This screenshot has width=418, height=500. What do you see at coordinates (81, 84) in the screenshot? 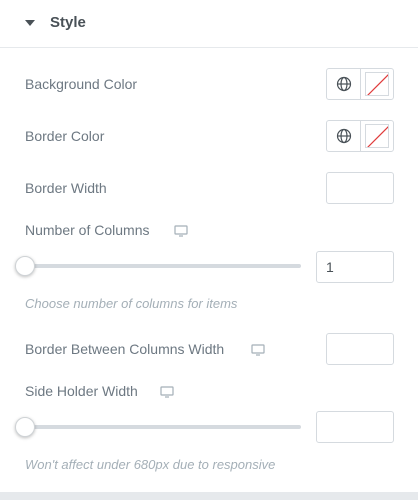
I see `background-color-label: Background Color` at bounding box center [81, 84].